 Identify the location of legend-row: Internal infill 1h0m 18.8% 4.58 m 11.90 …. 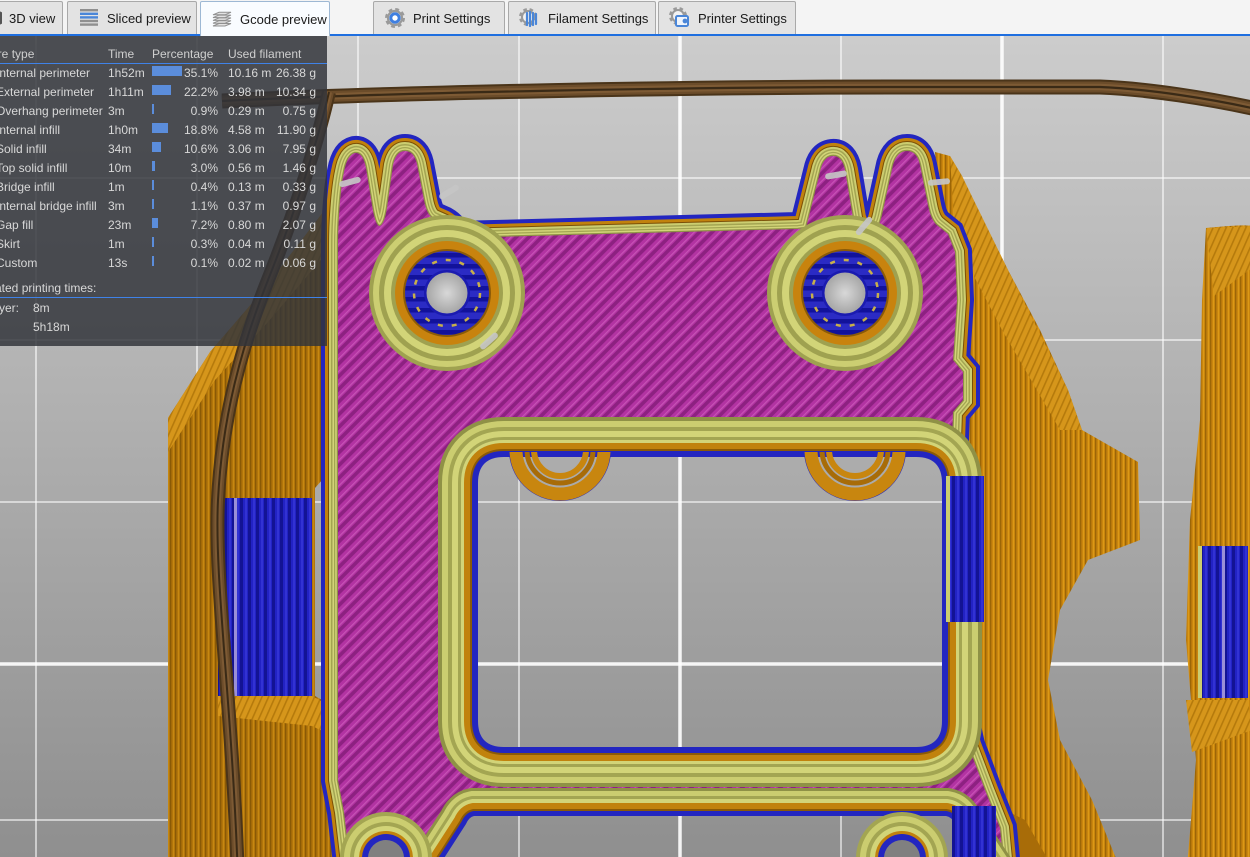
(163, 130).